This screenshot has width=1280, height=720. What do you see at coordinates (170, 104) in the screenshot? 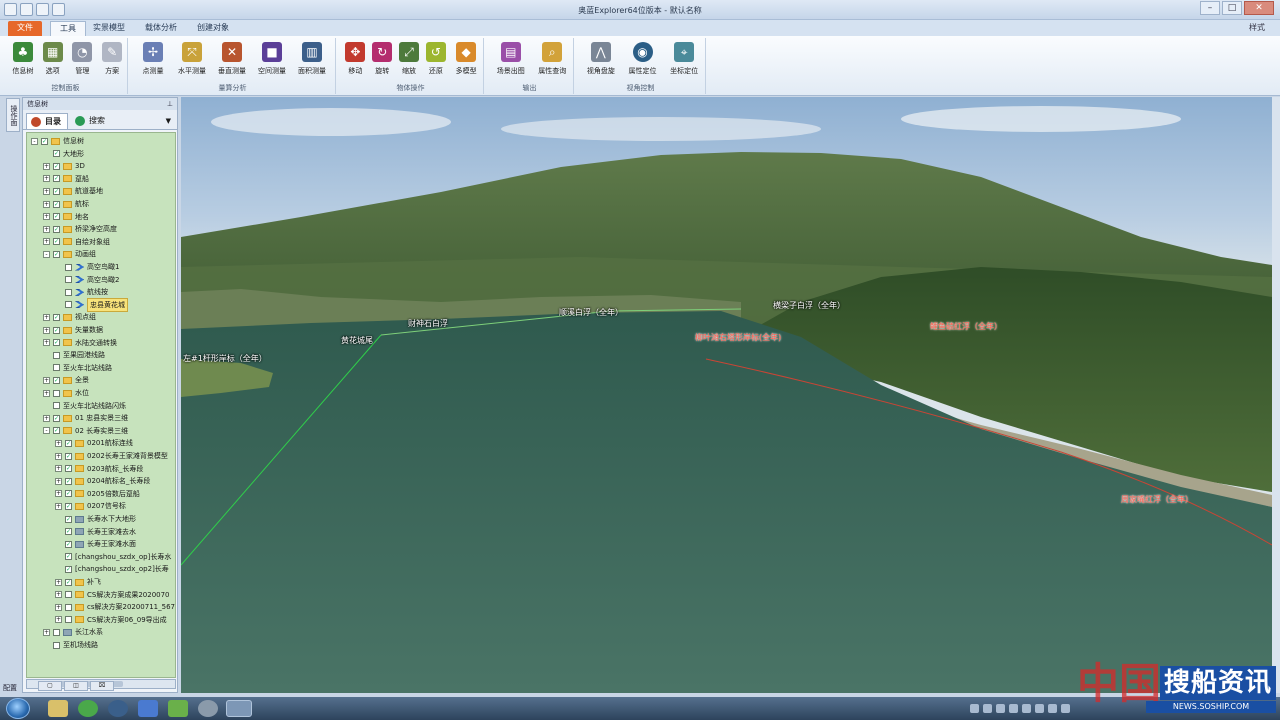
I see `pin-icon: ⊥` at bounding box center [170, 104].